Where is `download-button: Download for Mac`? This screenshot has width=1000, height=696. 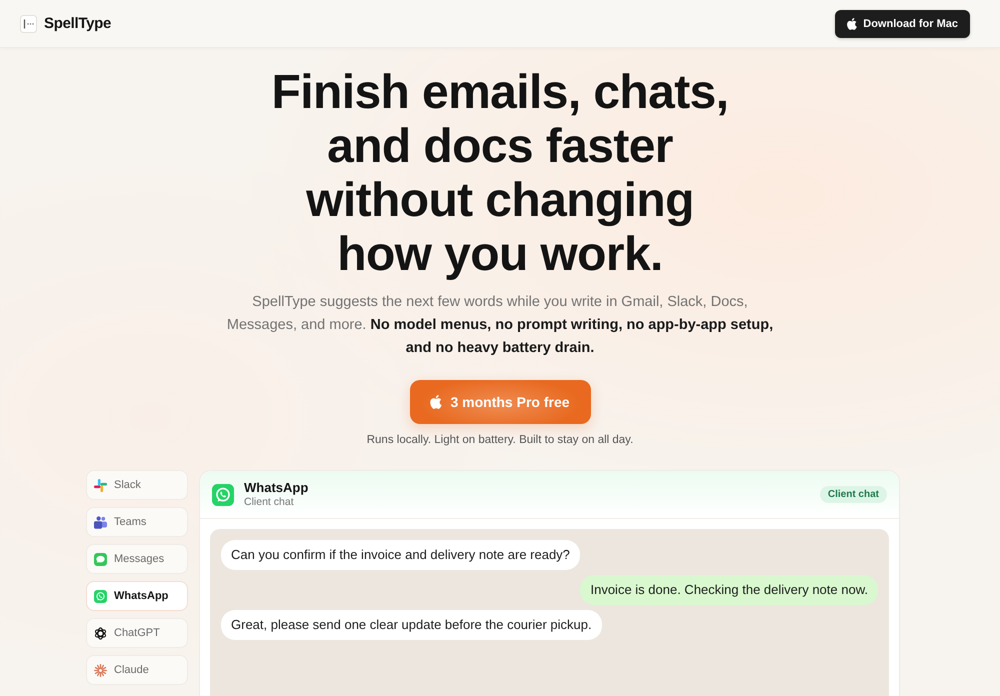
download-button: Download for Mac is located at coordinates (902, 24).